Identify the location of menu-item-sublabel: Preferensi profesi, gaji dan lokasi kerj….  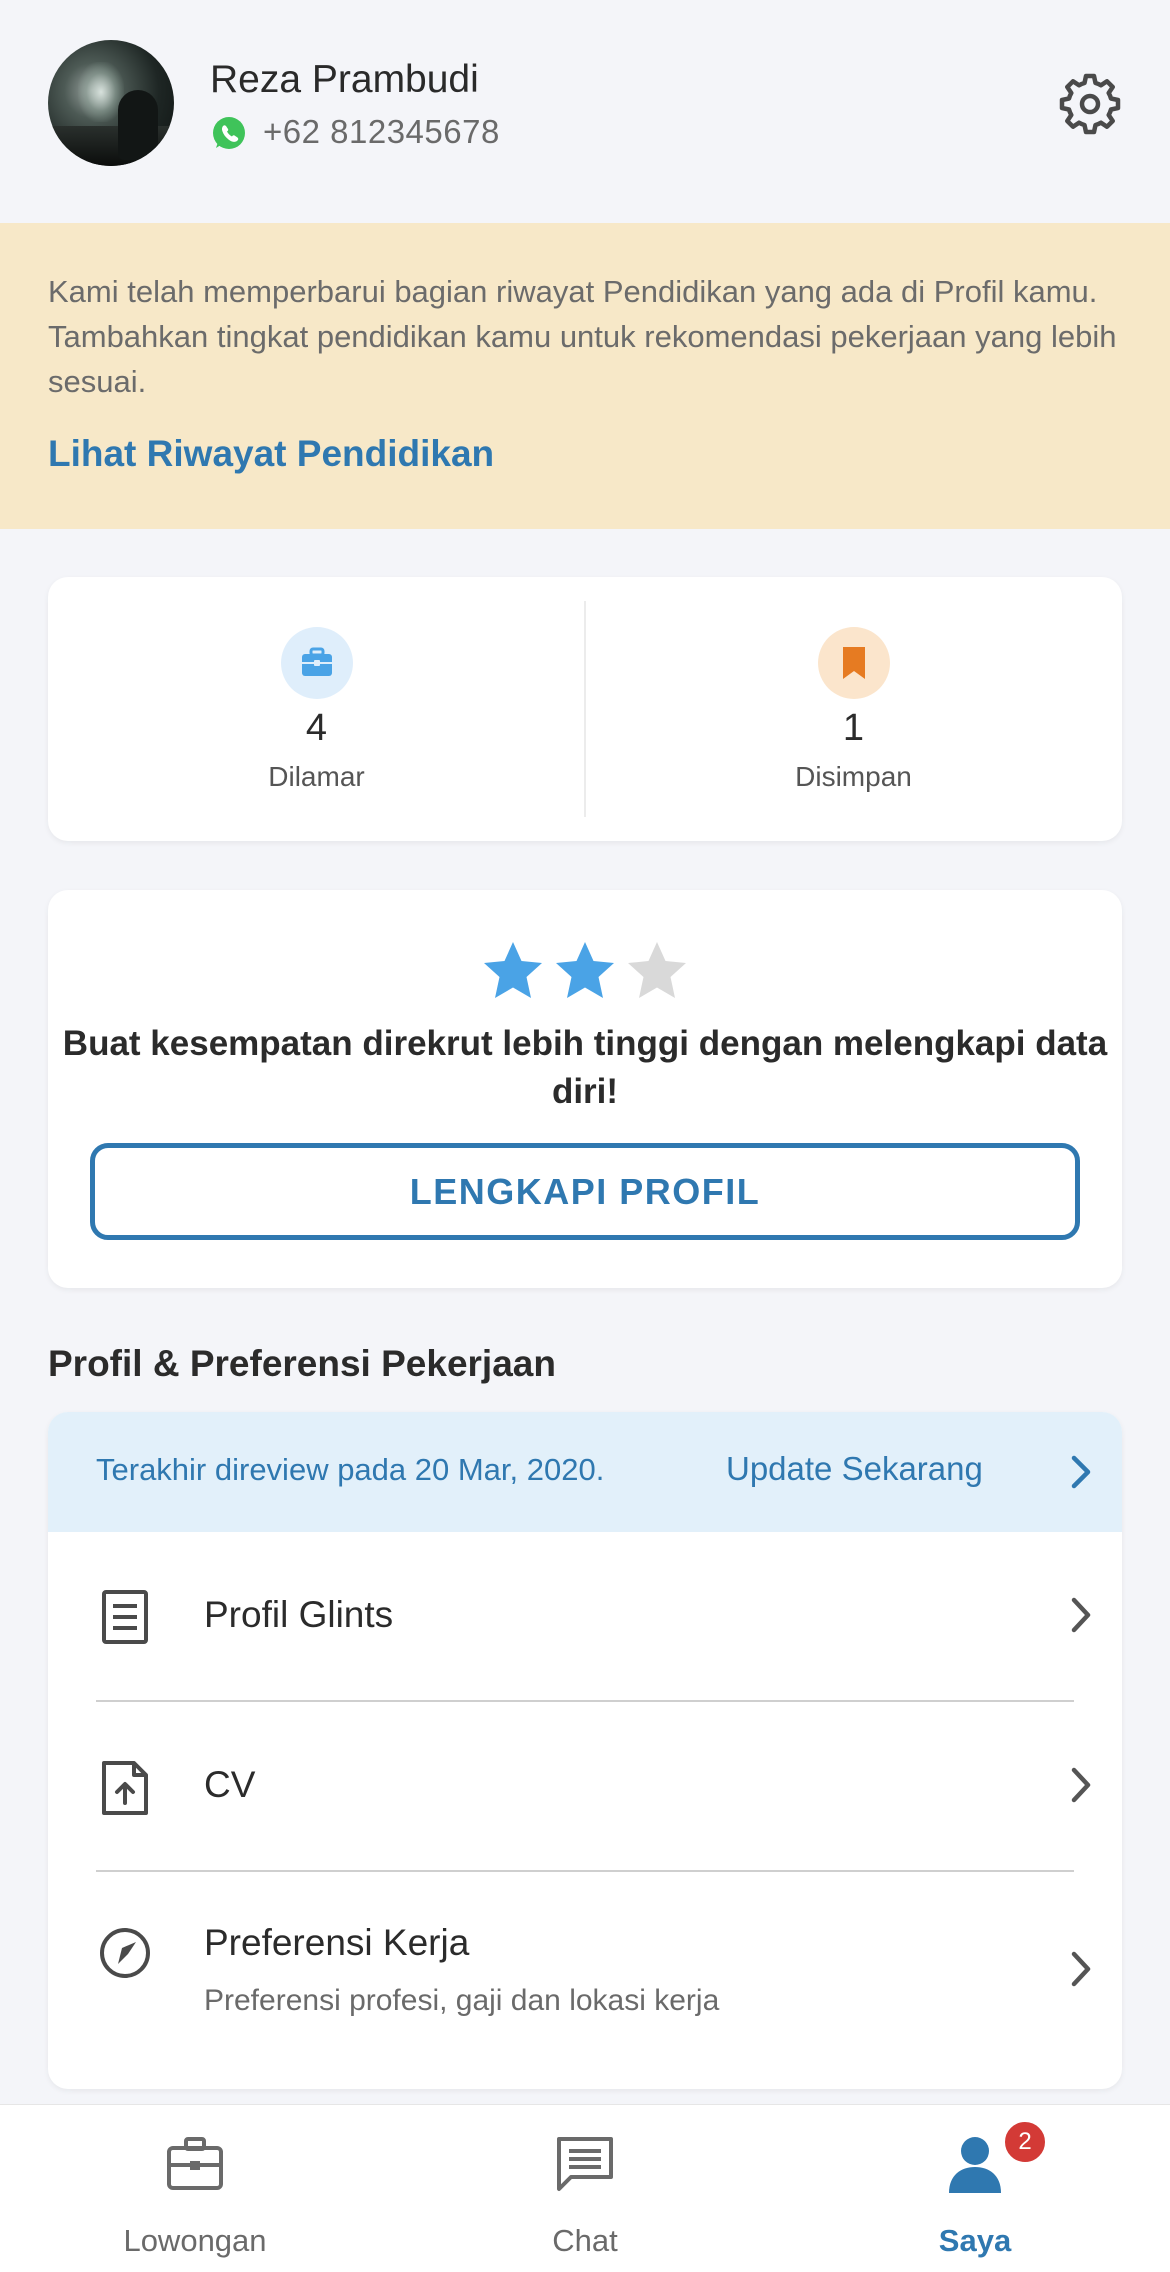
(462, 2000).